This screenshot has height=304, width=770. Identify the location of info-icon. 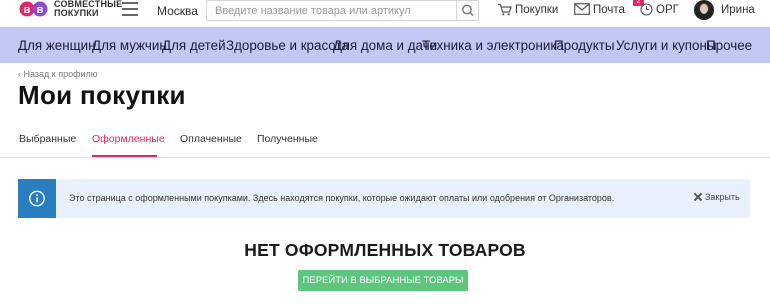
(37, 198).